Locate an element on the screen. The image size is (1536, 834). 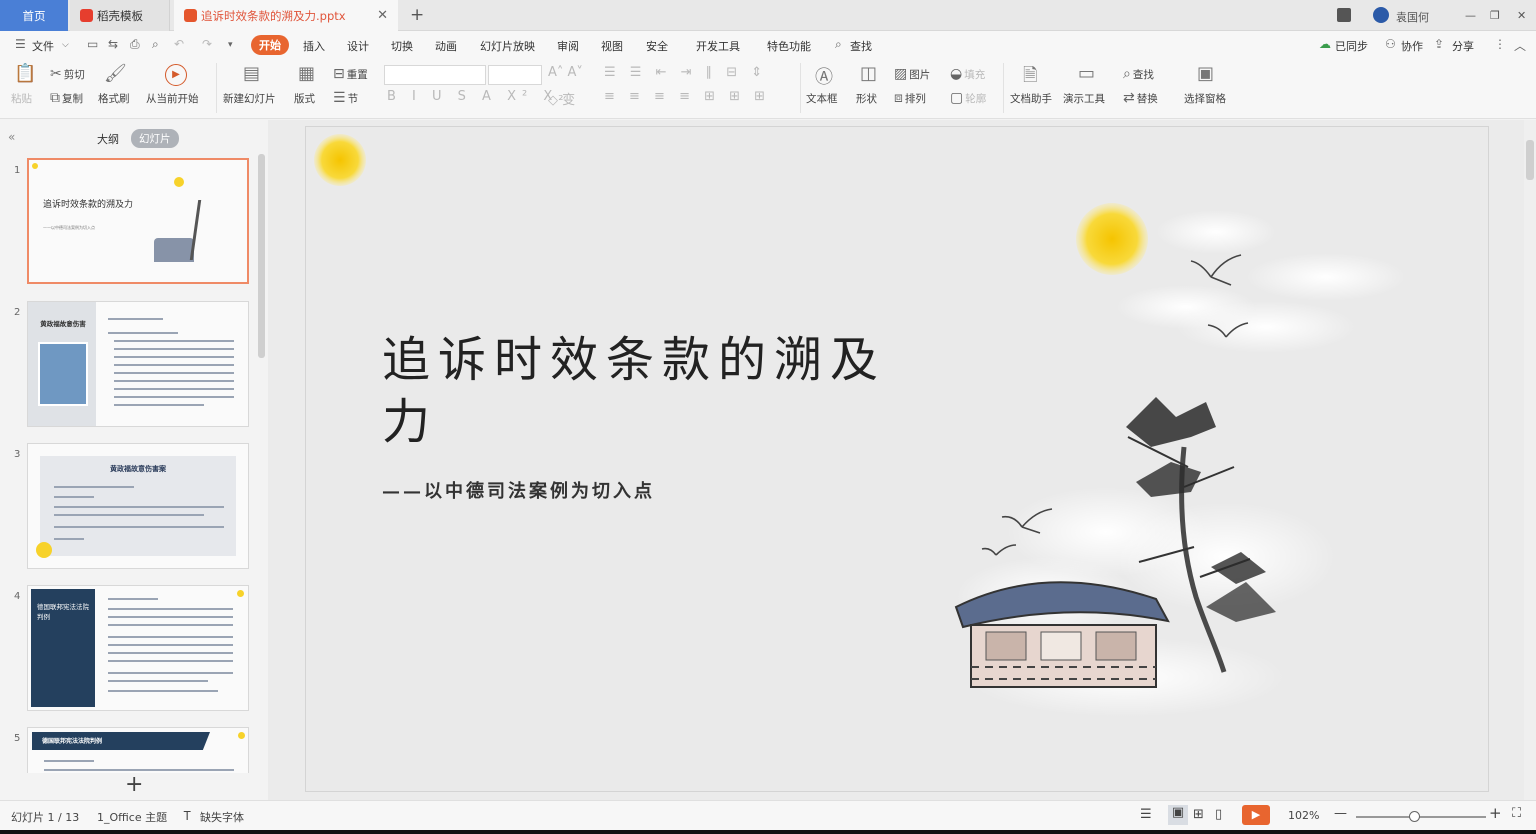
grow-font-icon: A˄ A˅ is located at coordinates (565, 72).